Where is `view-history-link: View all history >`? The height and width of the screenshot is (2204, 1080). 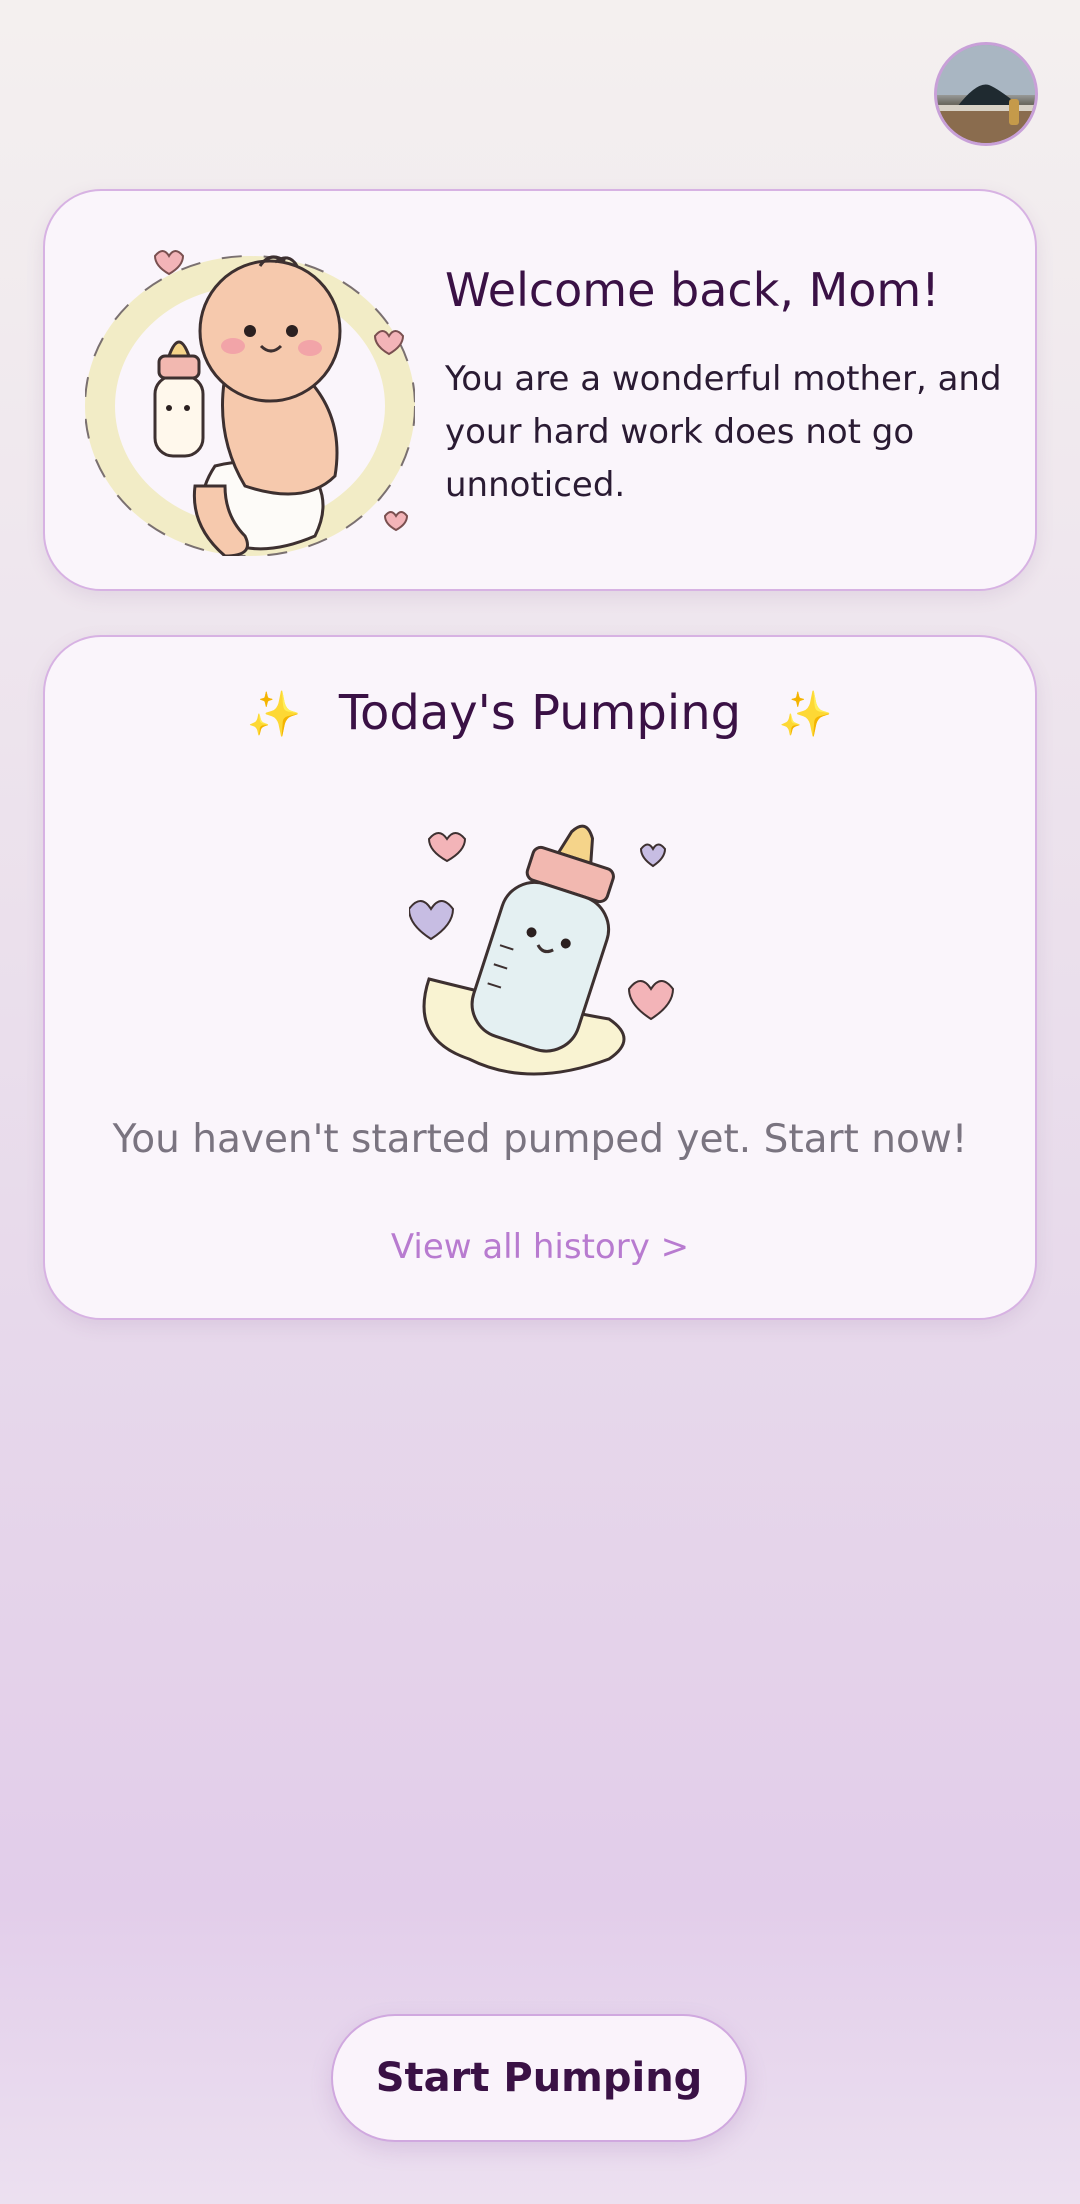 view-history-link: View all history > is located at coordinates (540, 1247).